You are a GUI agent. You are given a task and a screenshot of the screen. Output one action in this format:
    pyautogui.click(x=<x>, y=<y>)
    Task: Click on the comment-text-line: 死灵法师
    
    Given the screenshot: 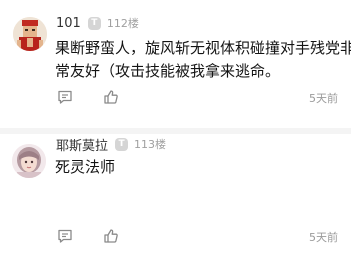 What is the action you would take?
    pyautogui.click(x=85, y=167)
    